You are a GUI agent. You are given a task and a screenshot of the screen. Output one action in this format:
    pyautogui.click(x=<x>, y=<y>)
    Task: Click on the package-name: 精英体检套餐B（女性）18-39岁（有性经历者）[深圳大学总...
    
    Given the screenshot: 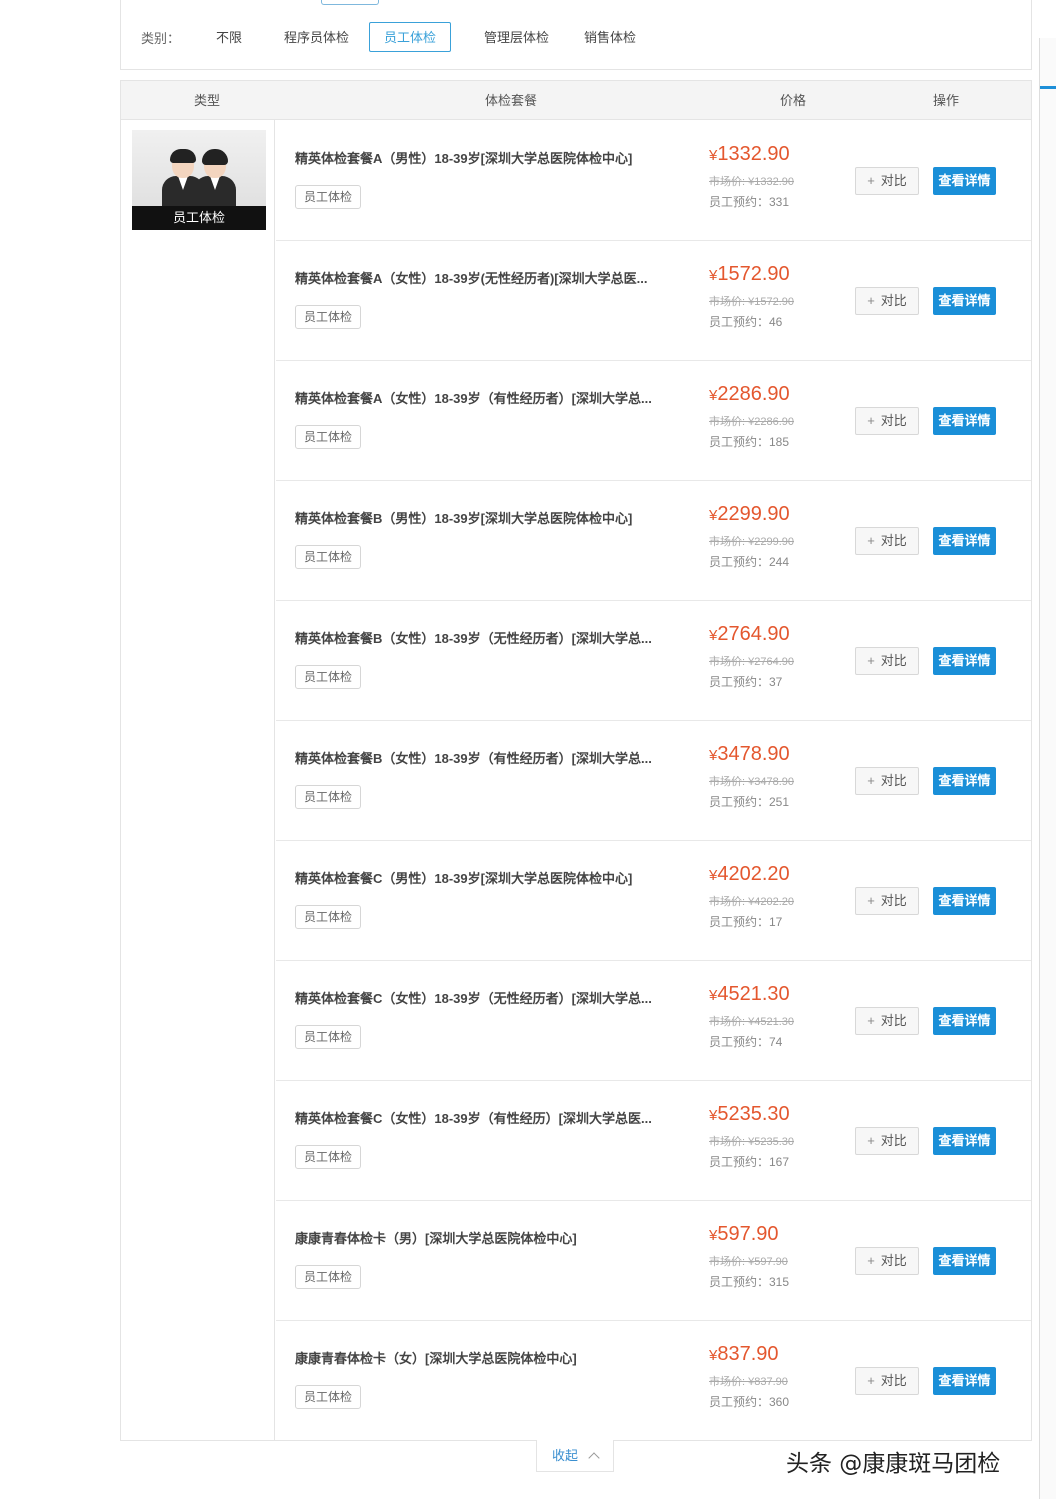 What is the action you would take?
    pyautogui.click(x=492, y=757)
    